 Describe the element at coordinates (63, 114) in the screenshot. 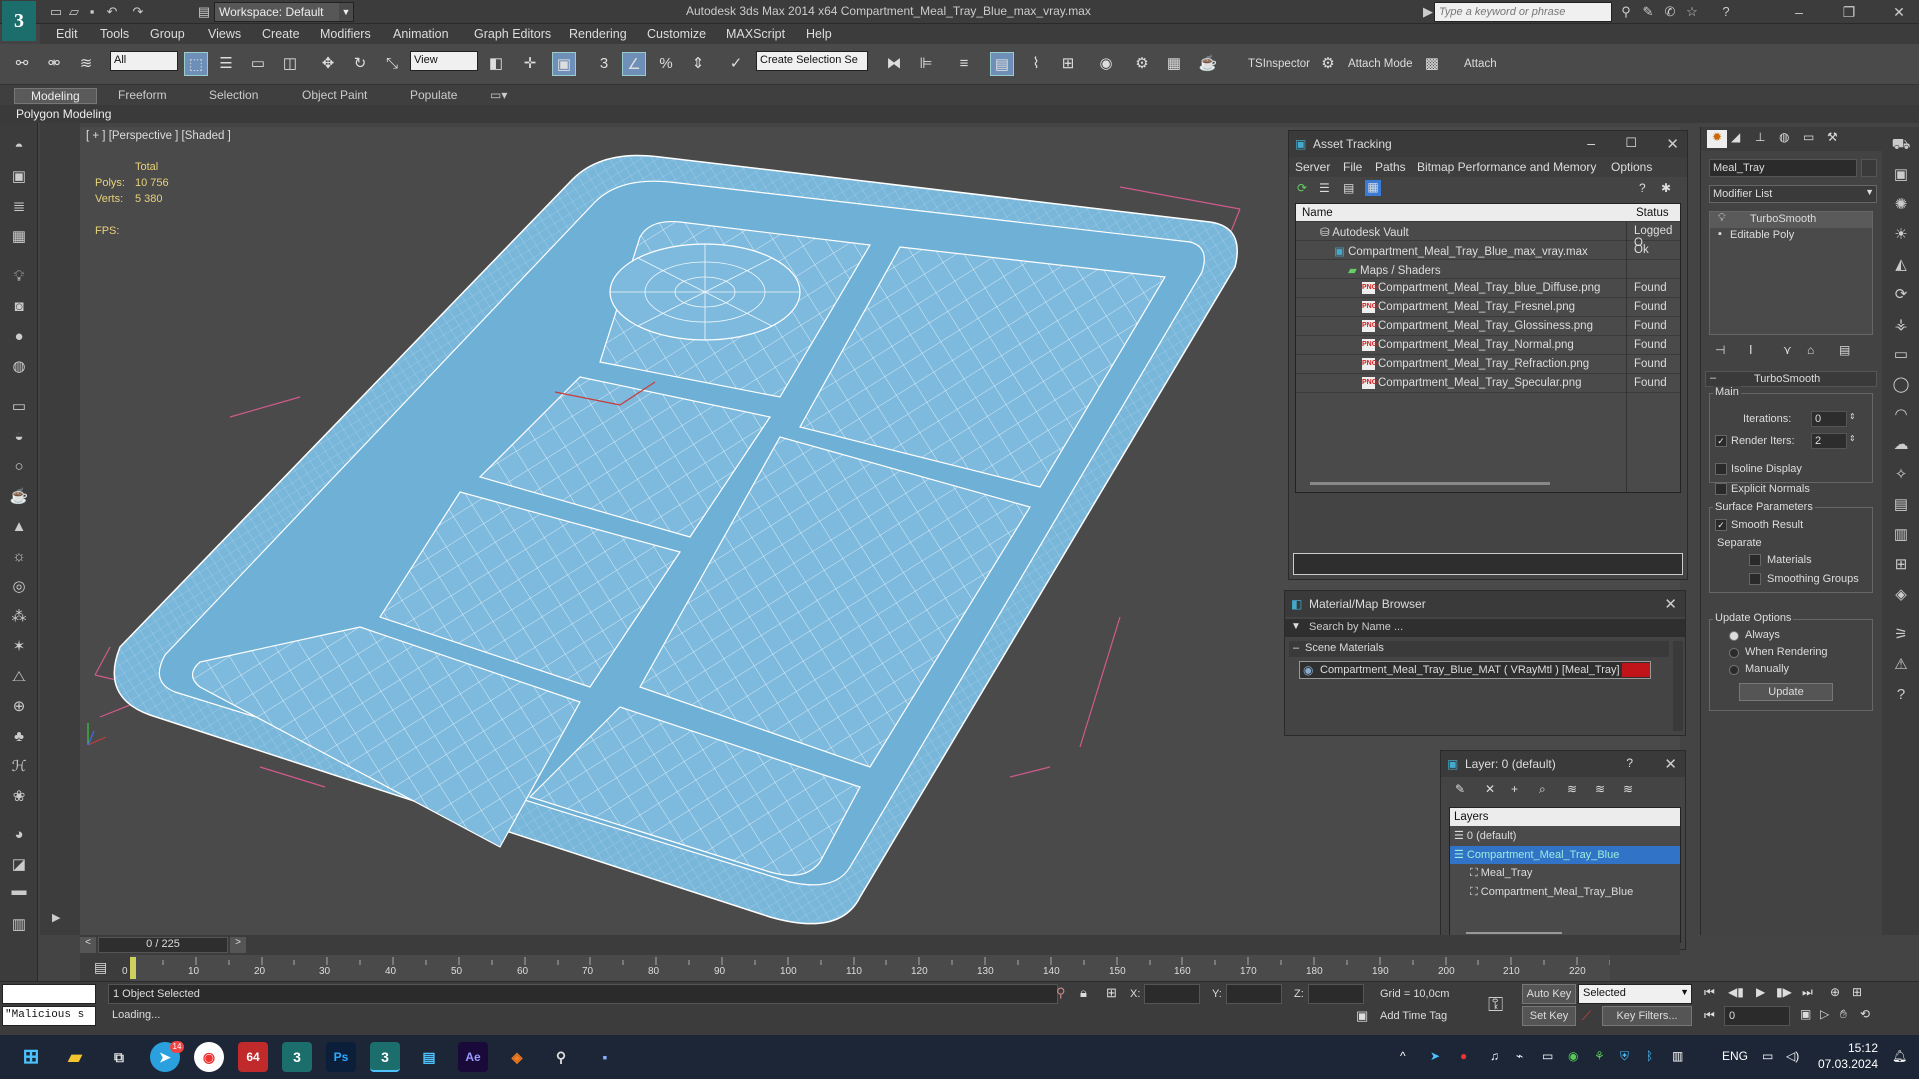

I see `polygon-modeling-label: Polygon Modeling` at that location.